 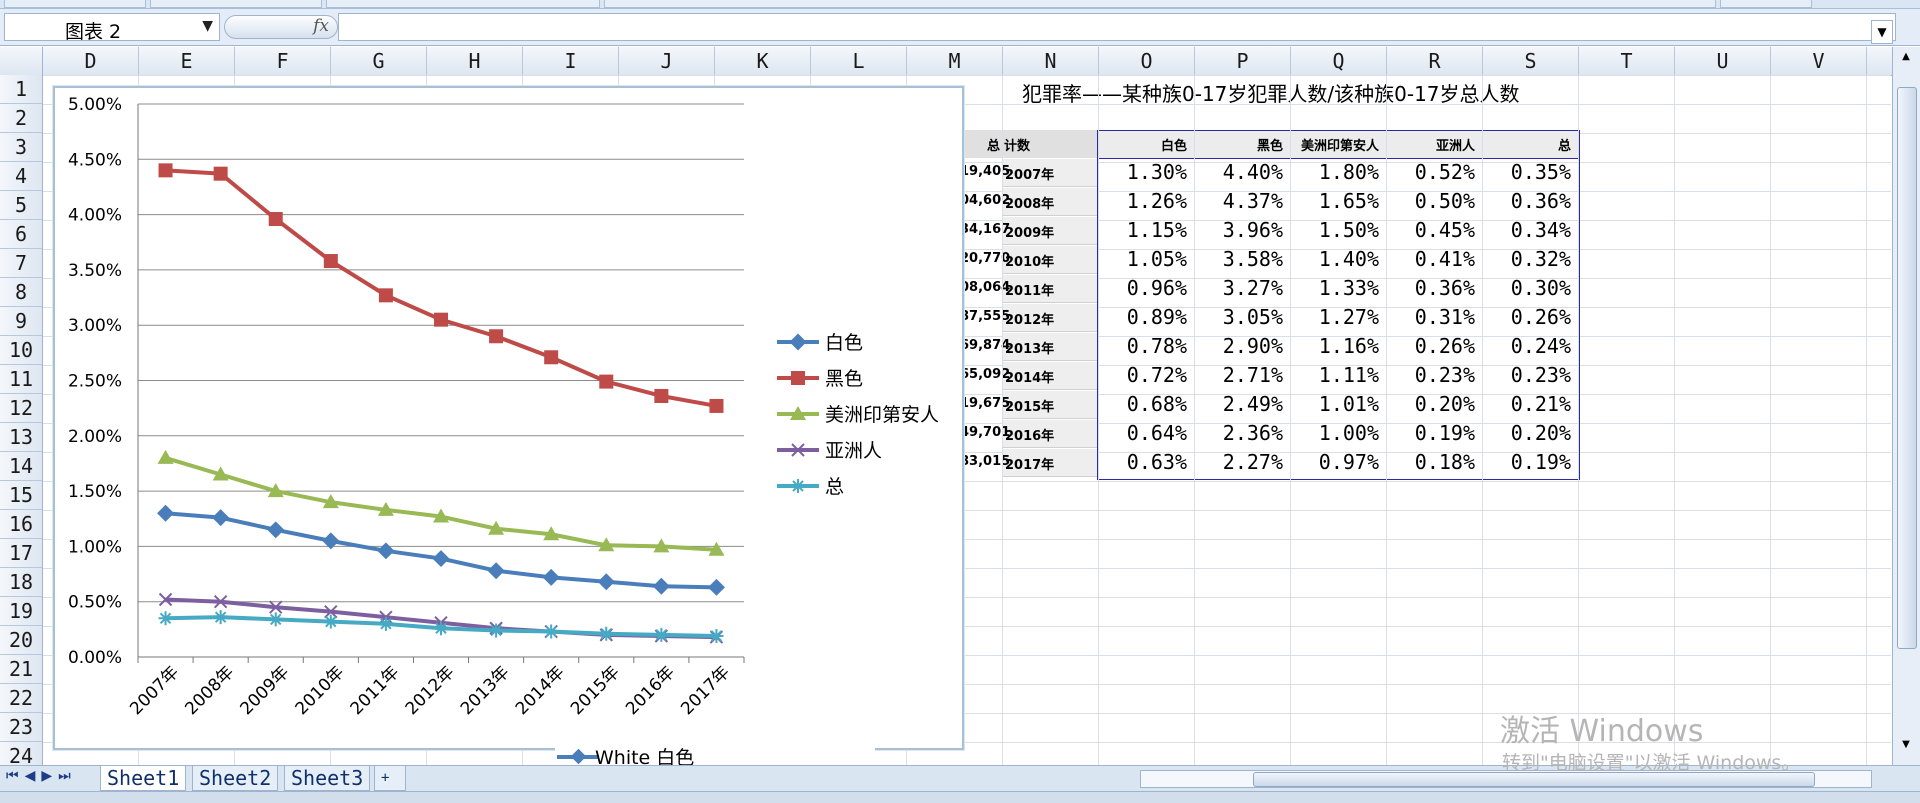 What do you see at coordinates (327, 778) in the screenshot?
I see `tab-sheet3: Sheet3` at bounding box center [327, 778].